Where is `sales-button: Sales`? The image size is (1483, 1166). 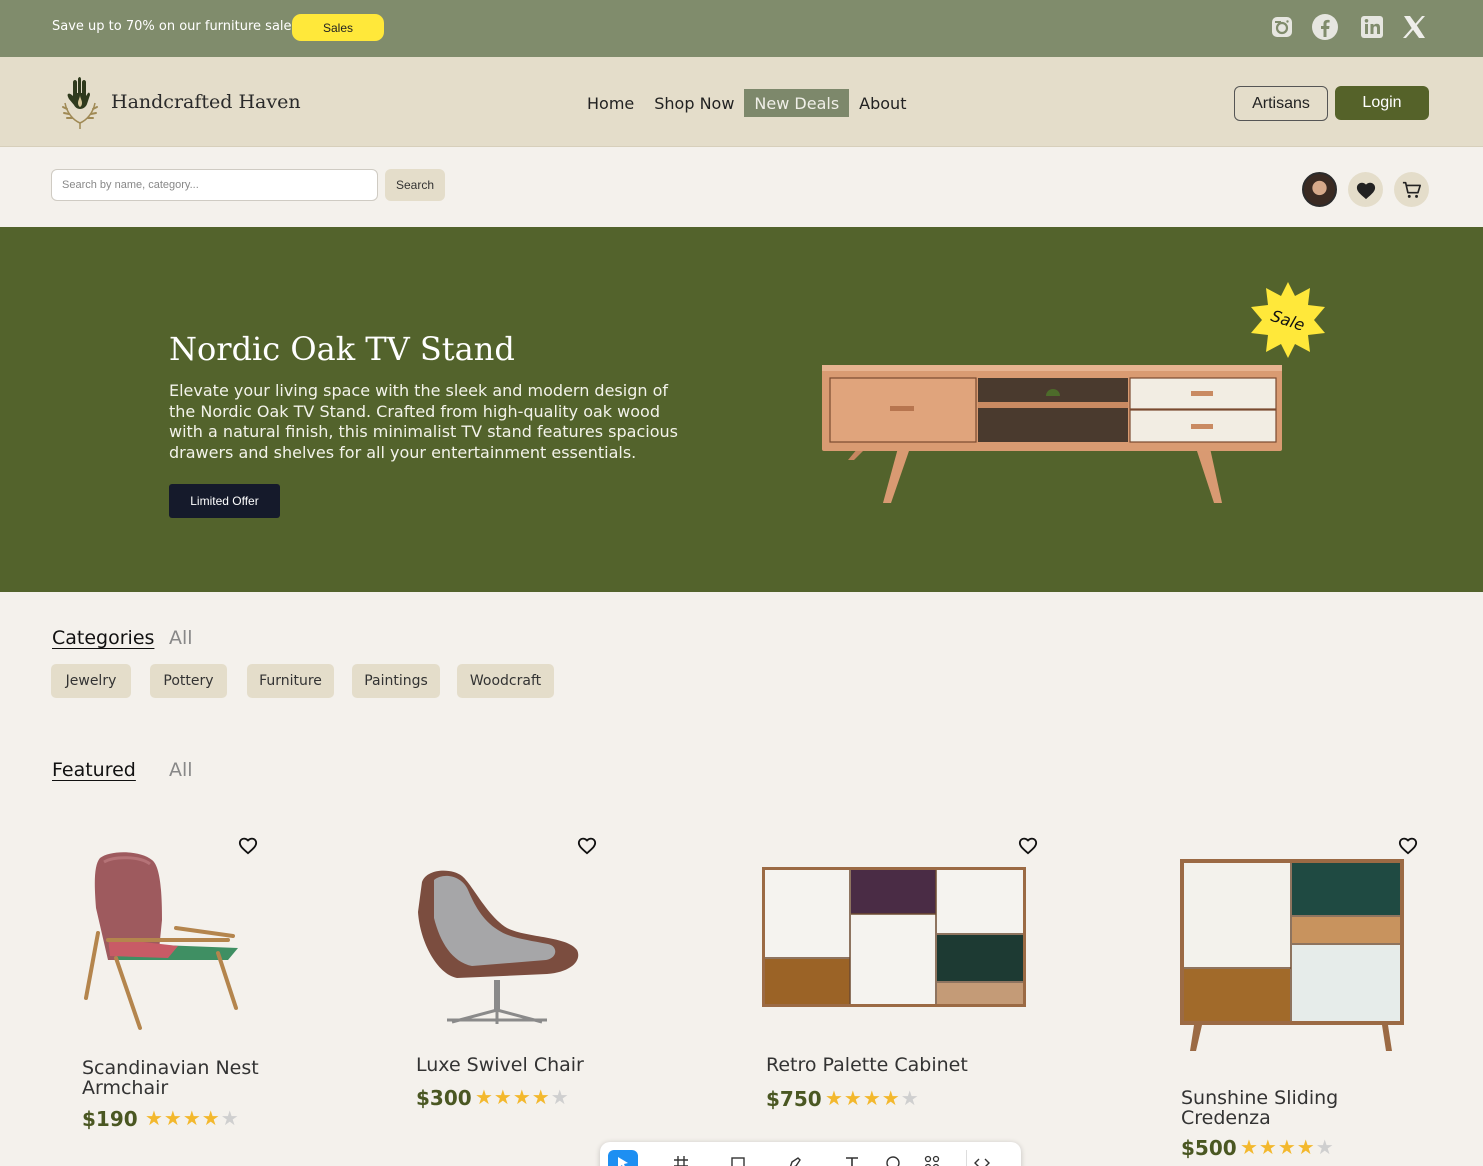
sales-button: Sales is located at coordinates (338, 27).